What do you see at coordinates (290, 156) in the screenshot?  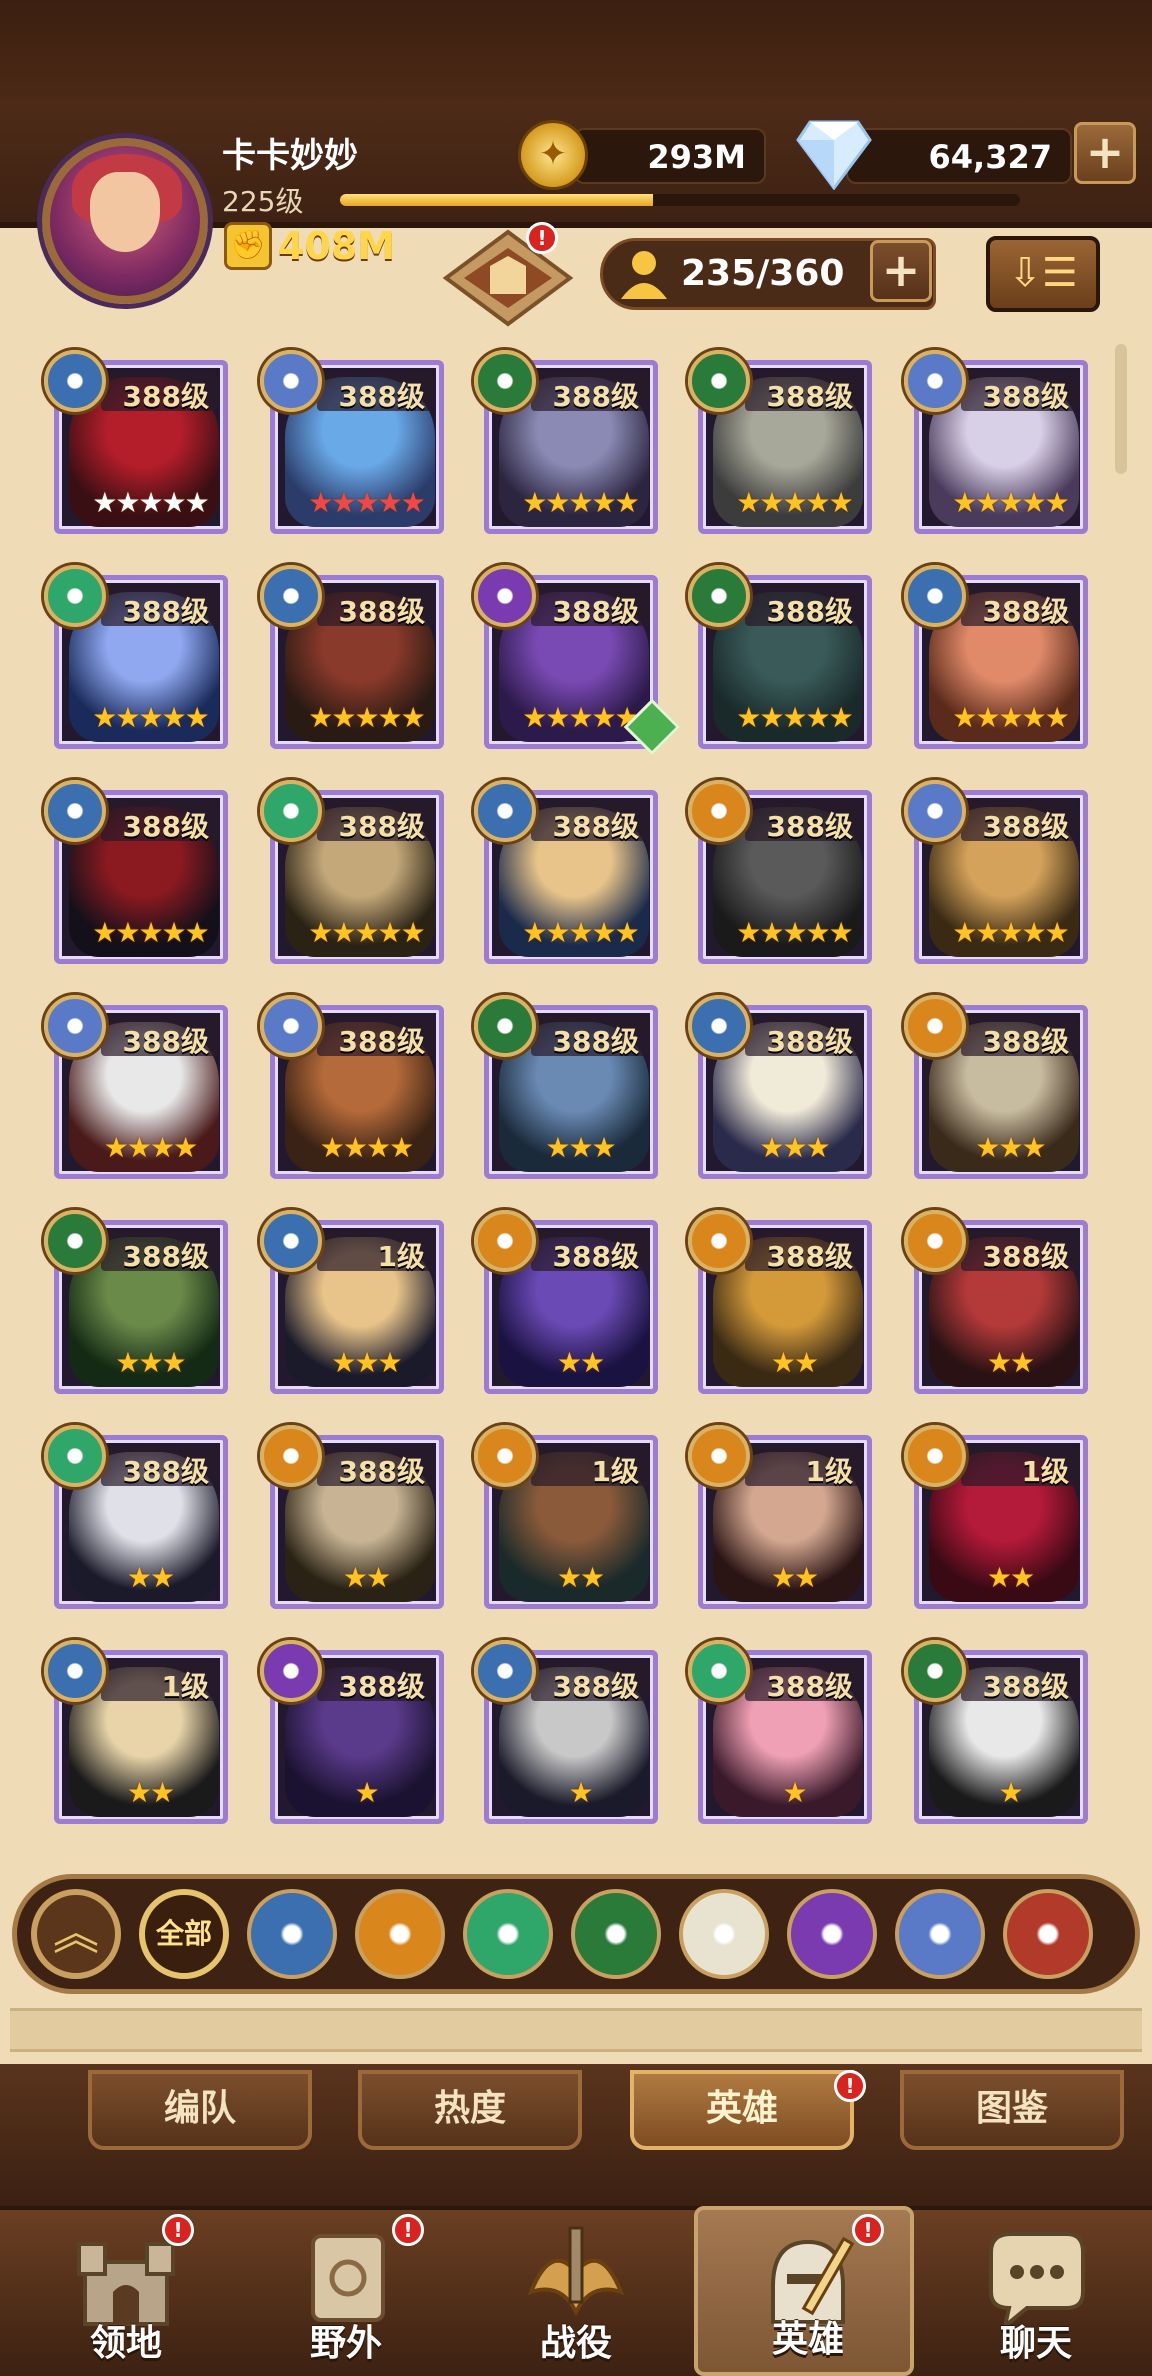 I see `player-name: 卡卡妙妙` at bounding box center [290, 156].